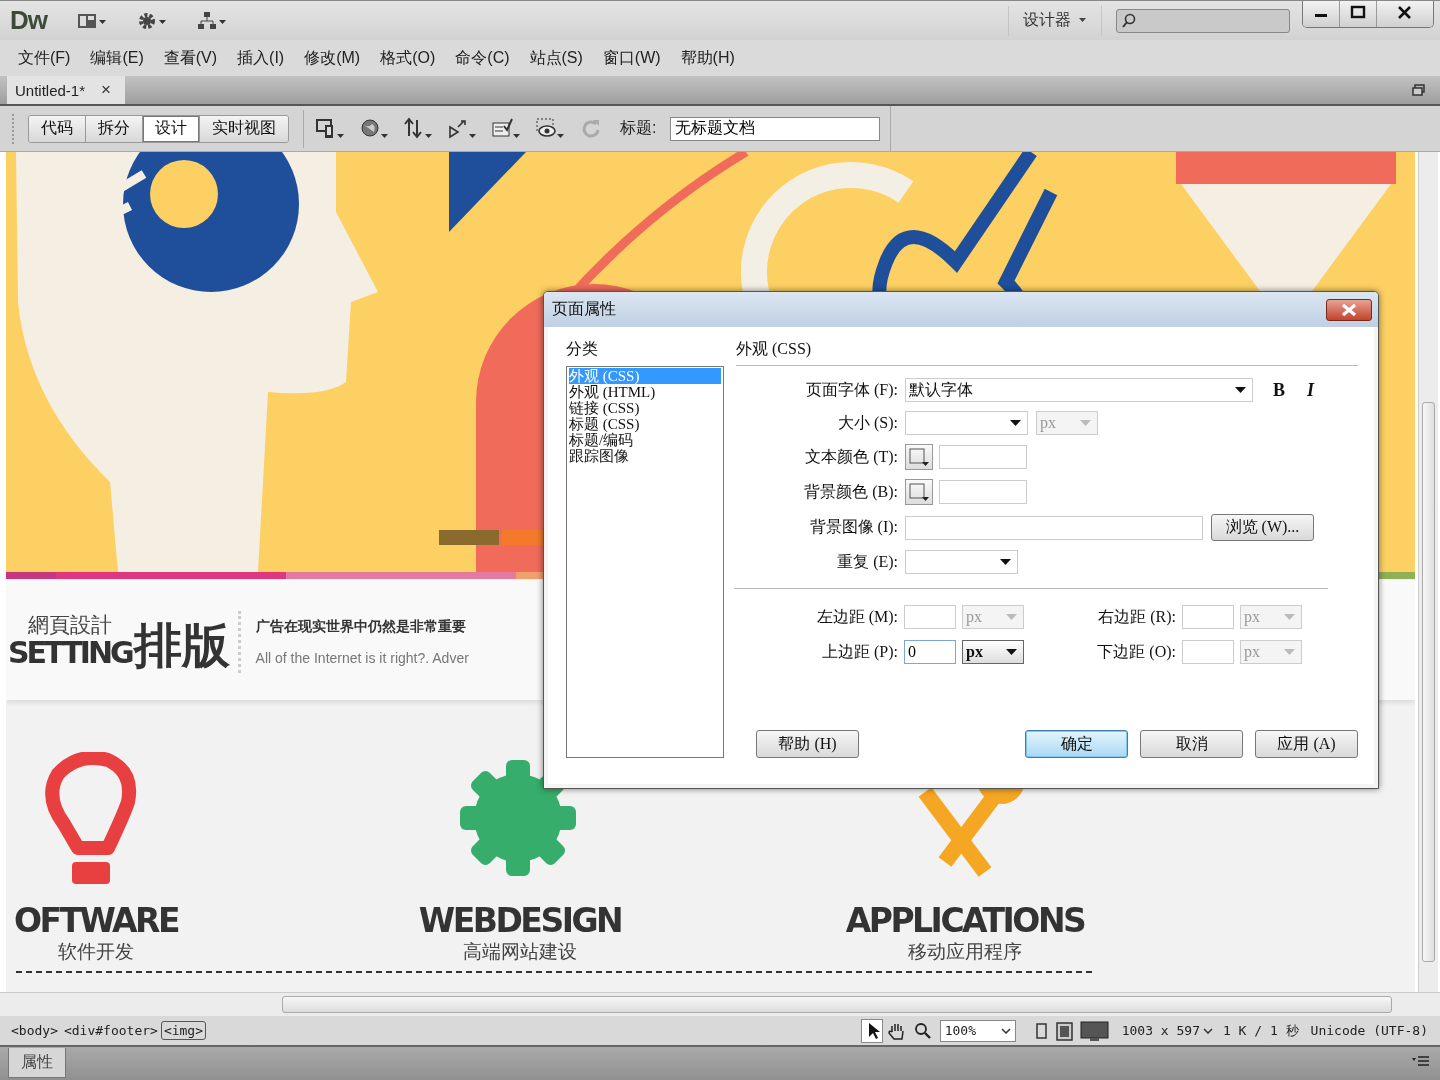  I want to click on minimize-icon, so click(1321, 14).